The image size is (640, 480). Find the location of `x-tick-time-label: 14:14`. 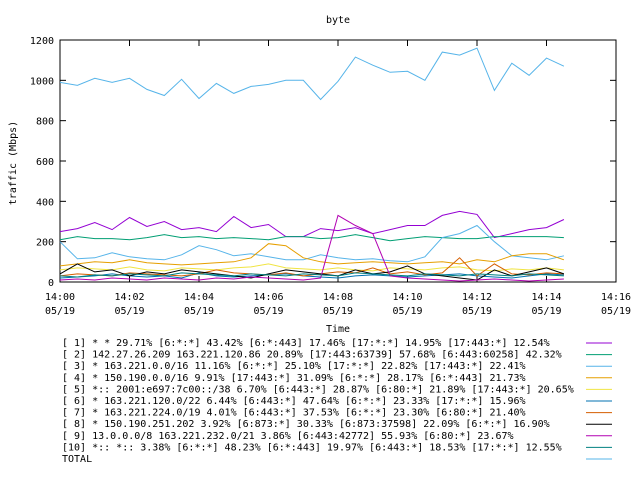

x-tick-time-label: 14:14 is located at coordinates (546, 297).